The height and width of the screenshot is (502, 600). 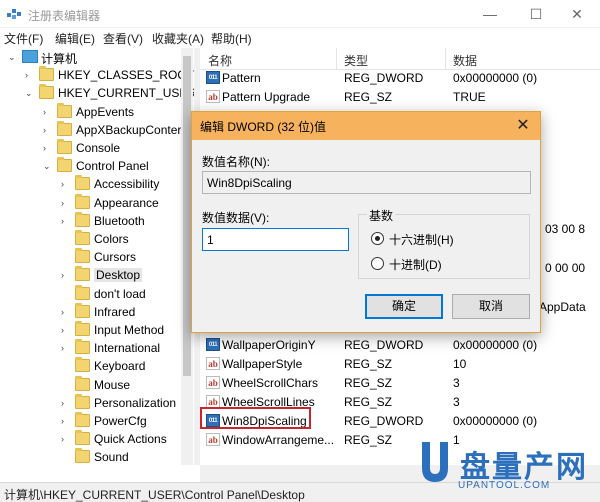 I want to click on tree-item: › Appearance, so click(x=90, y=203).